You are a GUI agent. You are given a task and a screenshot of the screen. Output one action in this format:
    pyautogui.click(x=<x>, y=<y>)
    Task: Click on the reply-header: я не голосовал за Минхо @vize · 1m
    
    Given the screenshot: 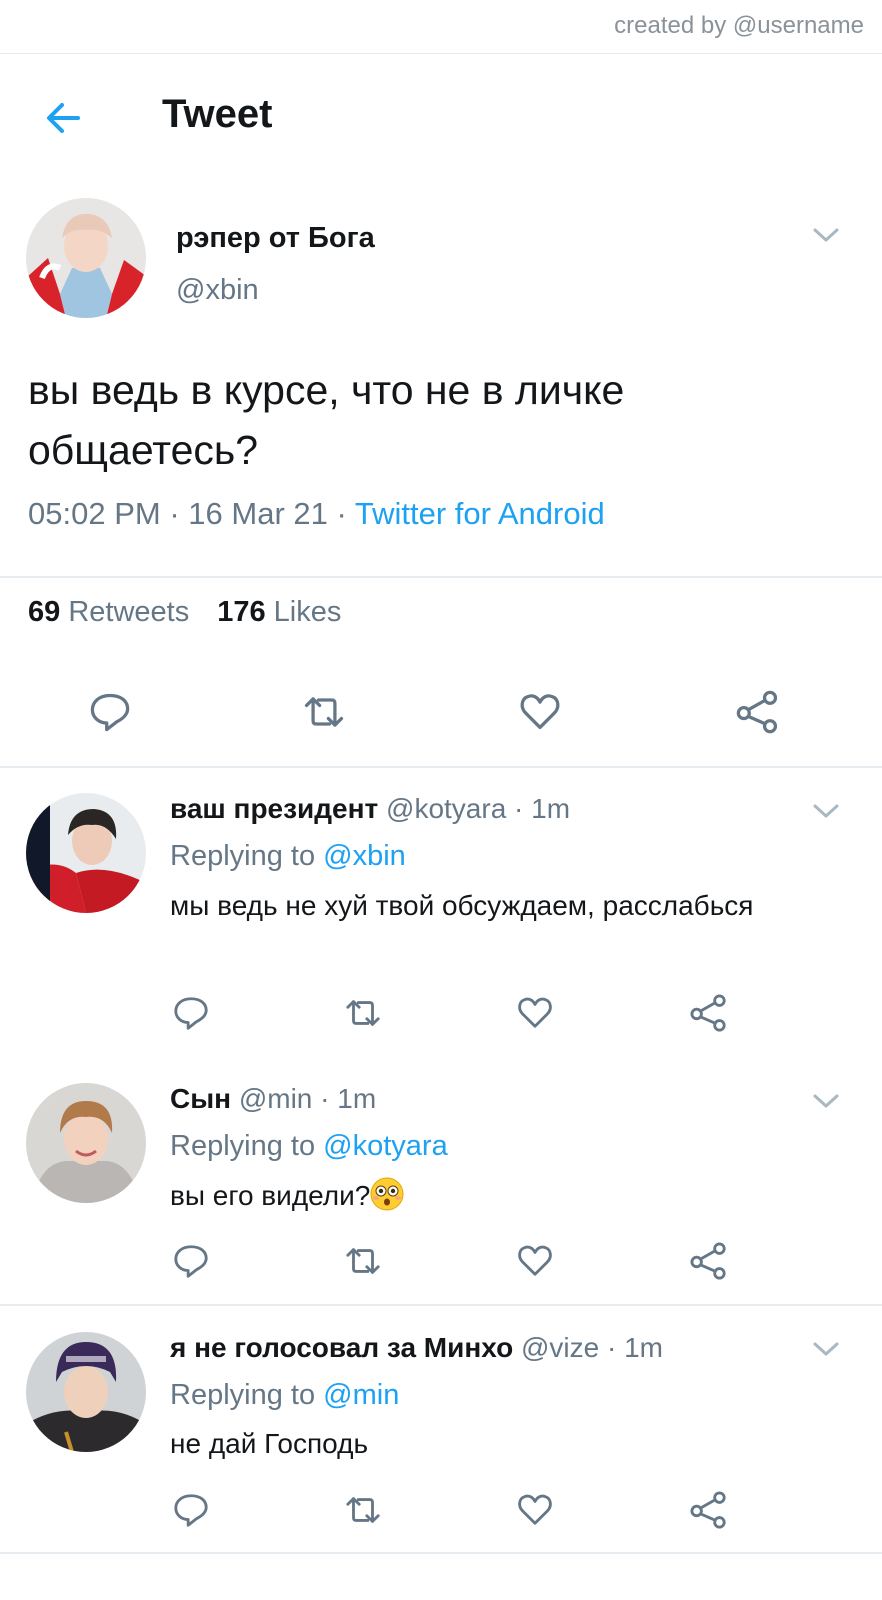 What is the action you would take?
    pyautogui.click(x=416, y=1348)
    